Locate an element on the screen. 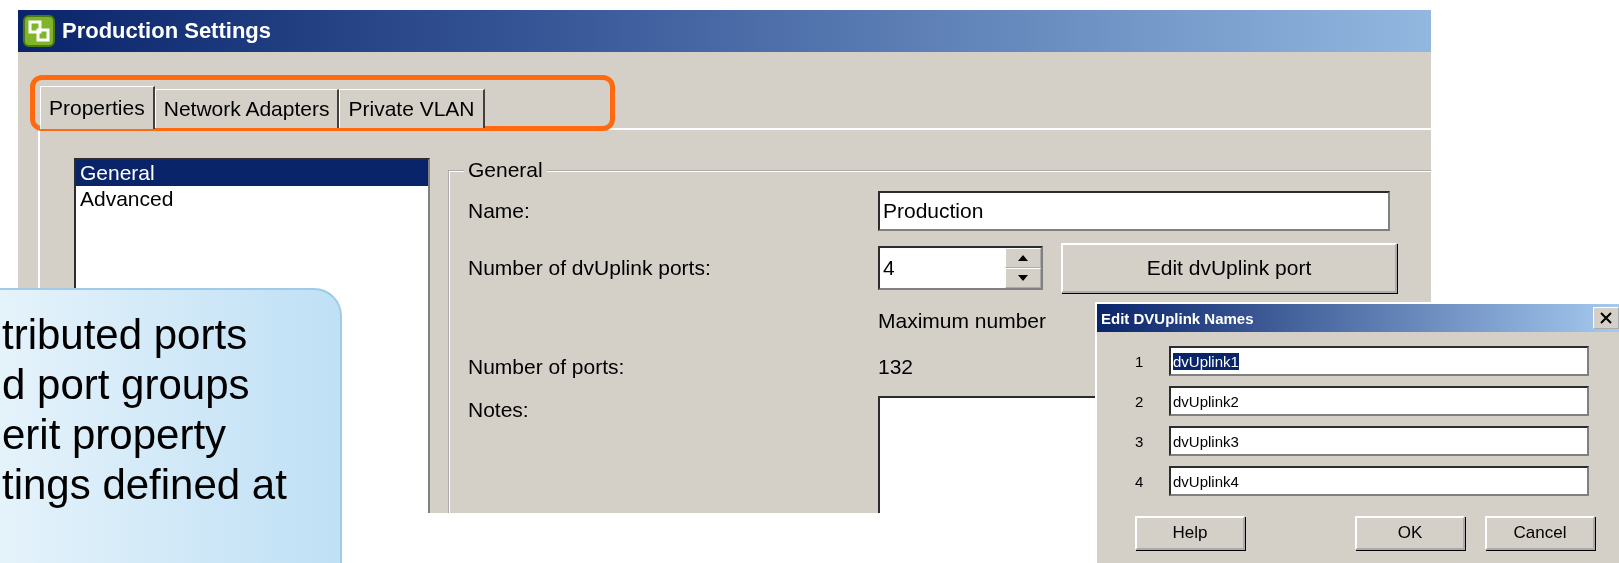 The image size is (1619, 563). field-label: Number of ports: is located at coordinates (546, 367).